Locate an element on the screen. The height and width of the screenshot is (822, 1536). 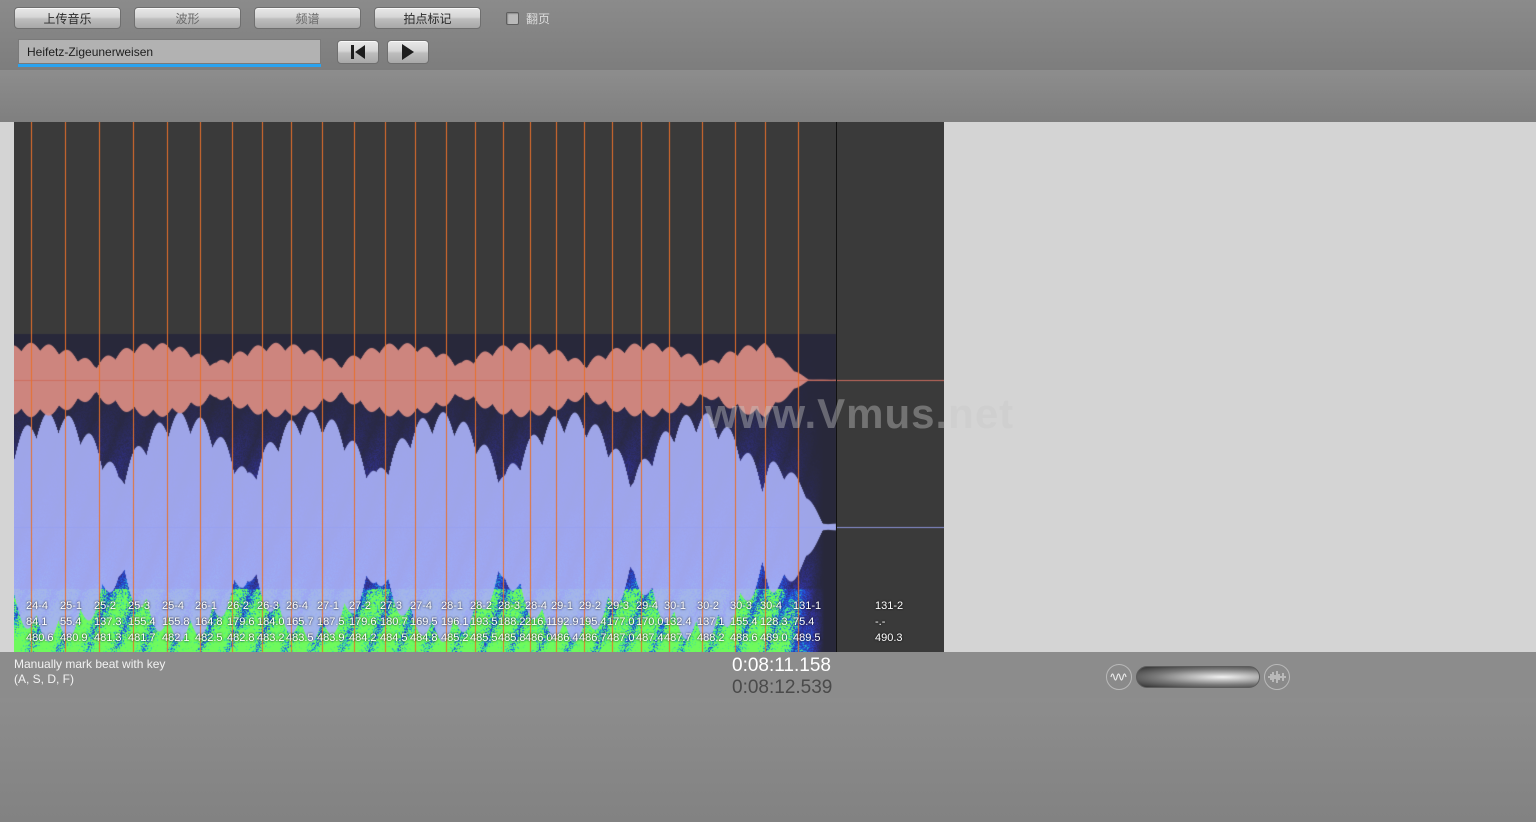
track-title-input is located at coordinates (169, 51).